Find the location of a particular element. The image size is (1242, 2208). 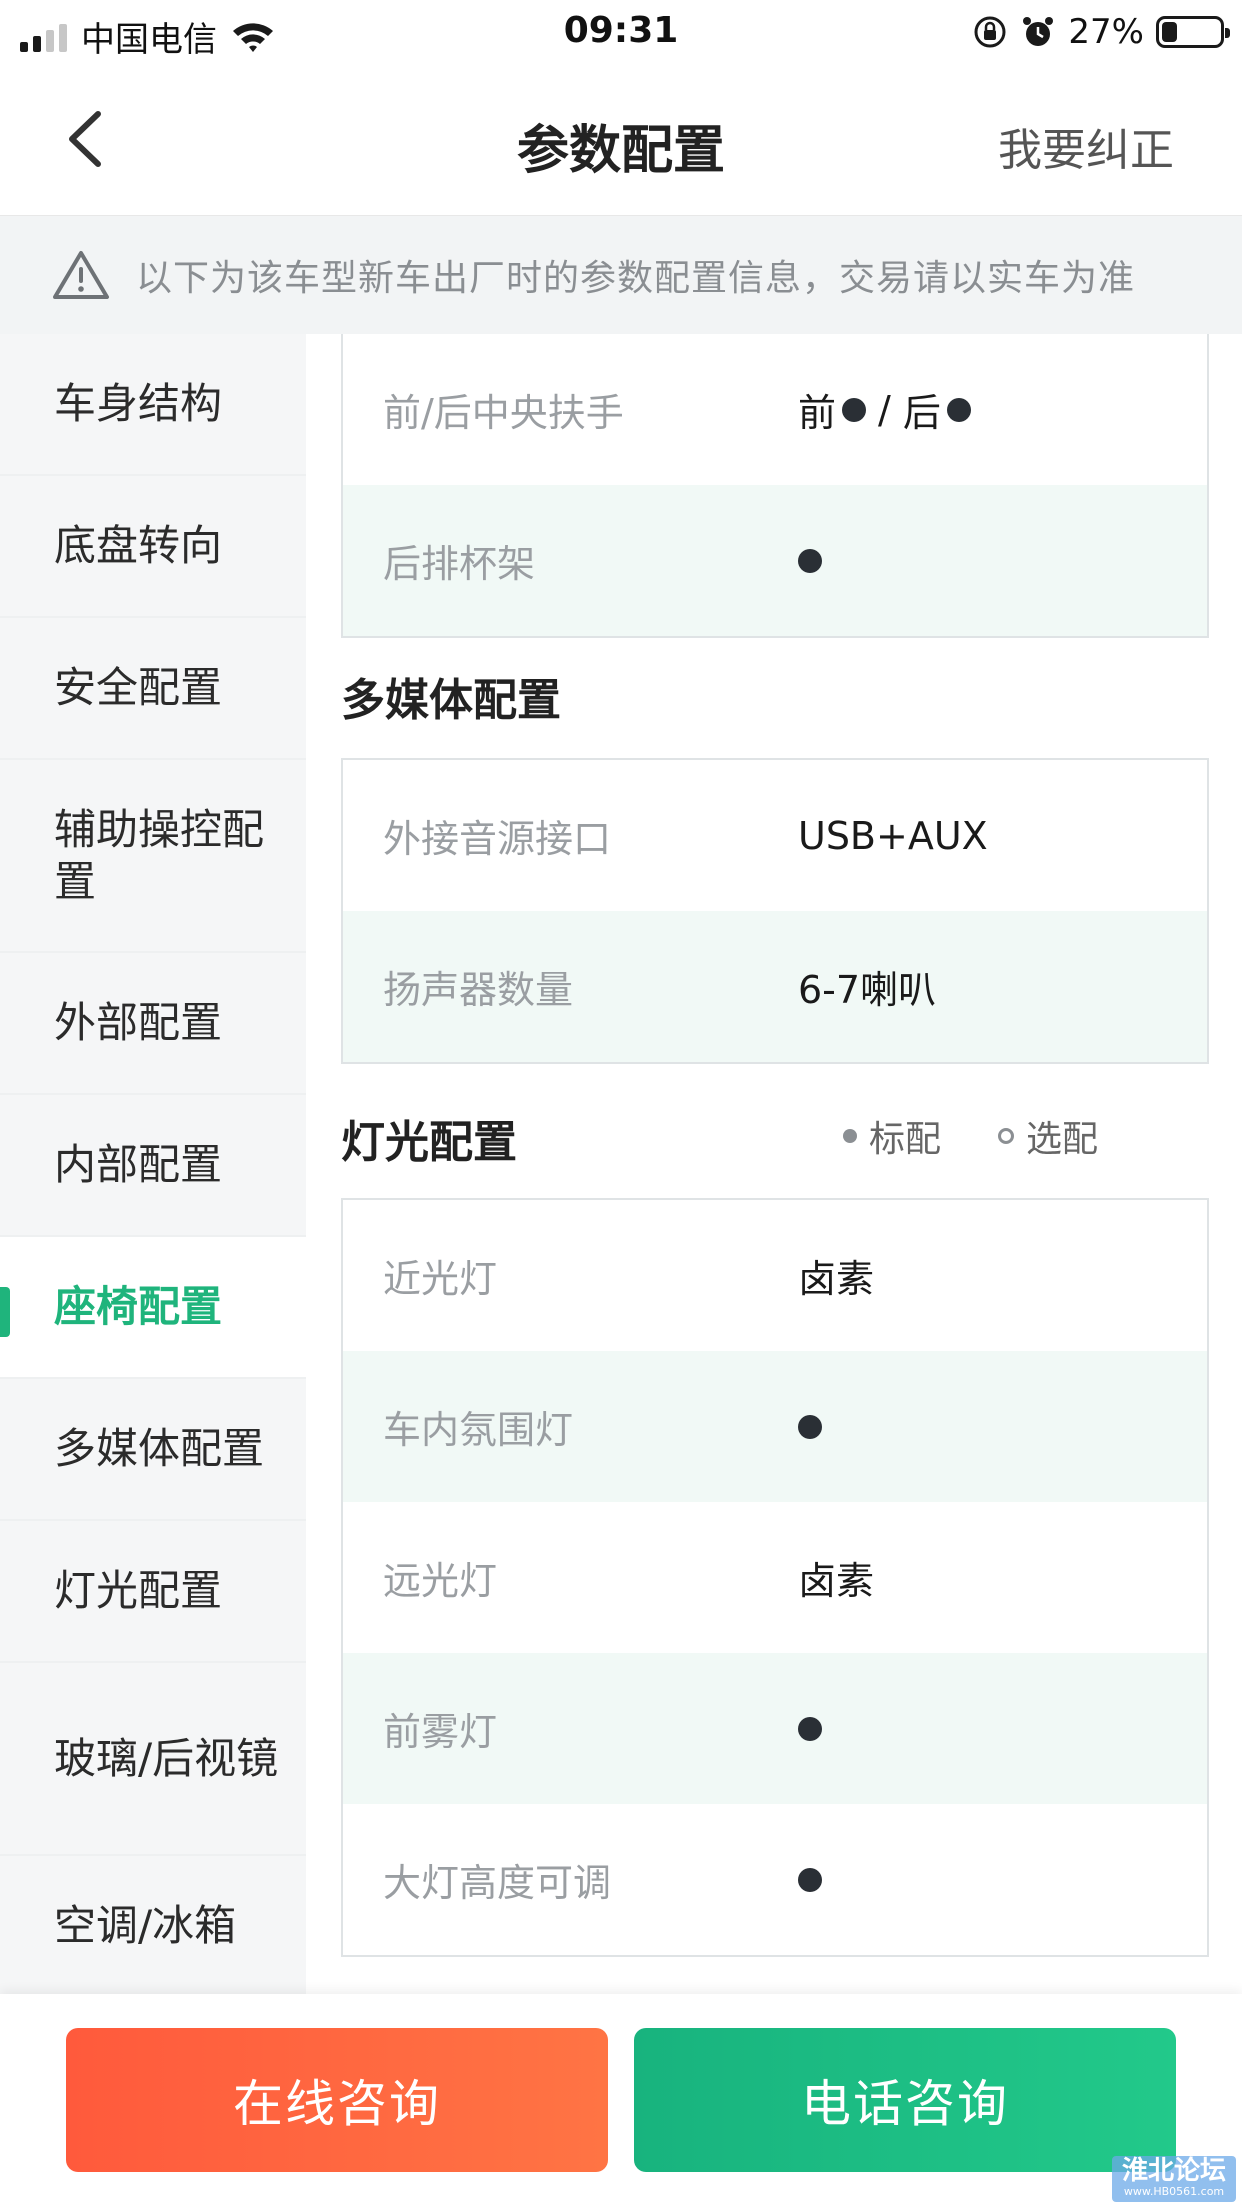

legend-optional: 选配 is located at coordinates (1048, 1136).